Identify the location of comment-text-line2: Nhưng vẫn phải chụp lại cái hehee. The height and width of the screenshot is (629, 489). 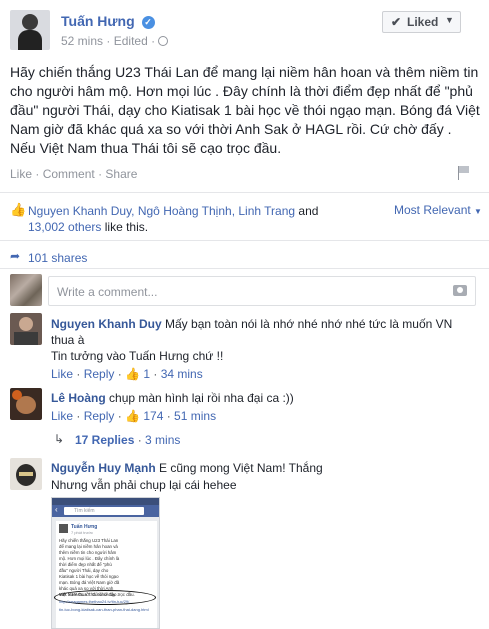
(144, 485).